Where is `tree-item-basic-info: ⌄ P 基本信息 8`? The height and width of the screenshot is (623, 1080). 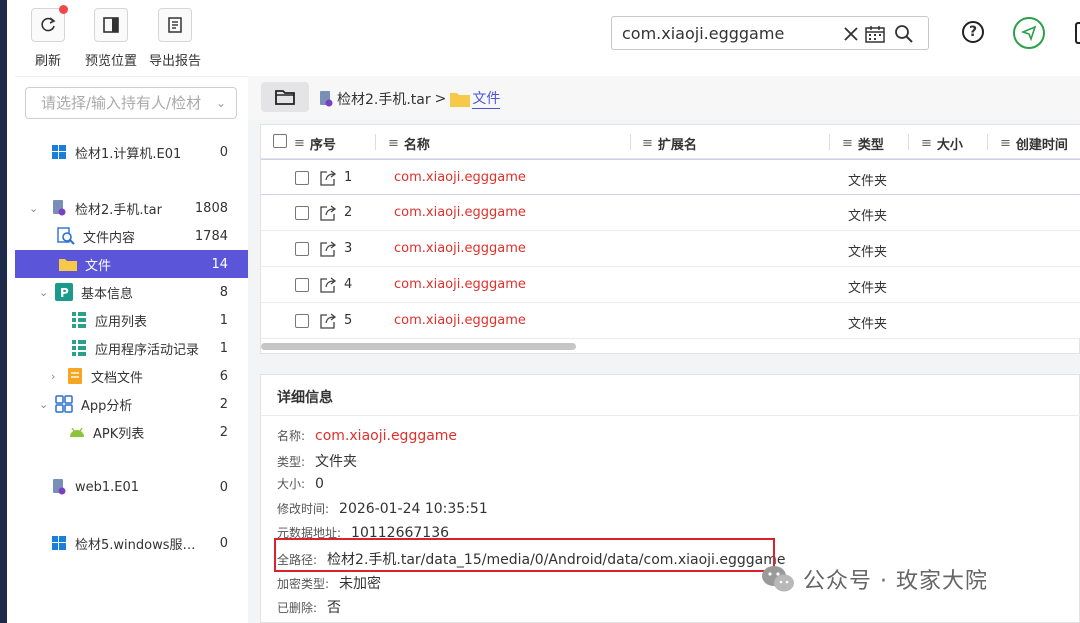 tree-item-basic-info: ⌄ P 基本信息 8 is located at coordinates (131, 292).